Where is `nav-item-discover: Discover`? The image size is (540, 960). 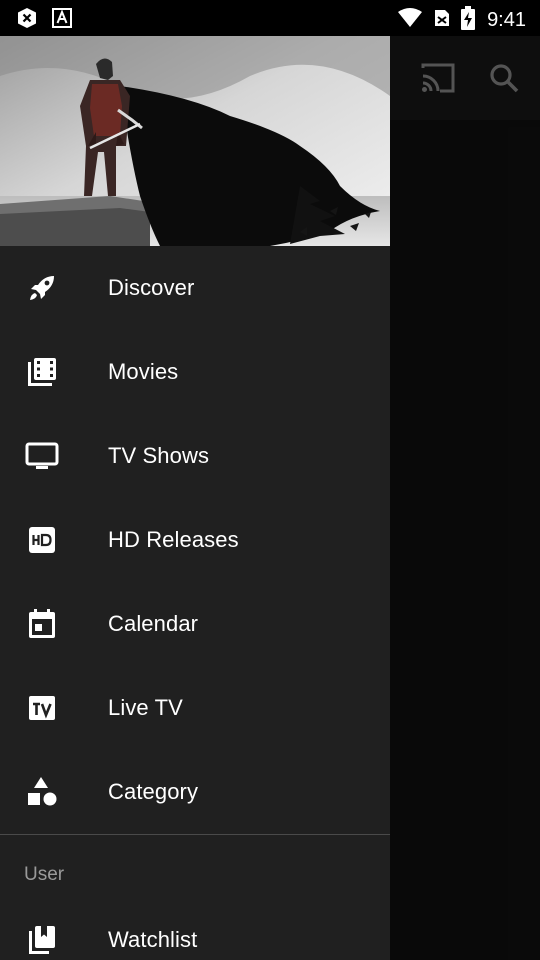
nav-item-discover: Discover is located at coordinates (195, 288).